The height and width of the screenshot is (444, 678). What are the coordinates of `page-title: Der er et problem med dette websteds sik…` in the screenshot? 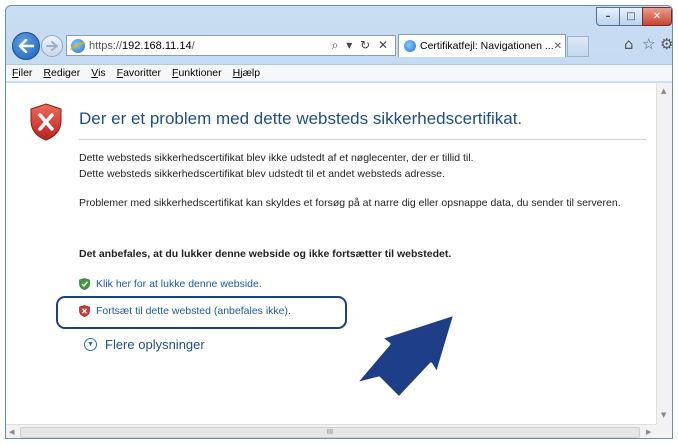 It's located at (301, 118).